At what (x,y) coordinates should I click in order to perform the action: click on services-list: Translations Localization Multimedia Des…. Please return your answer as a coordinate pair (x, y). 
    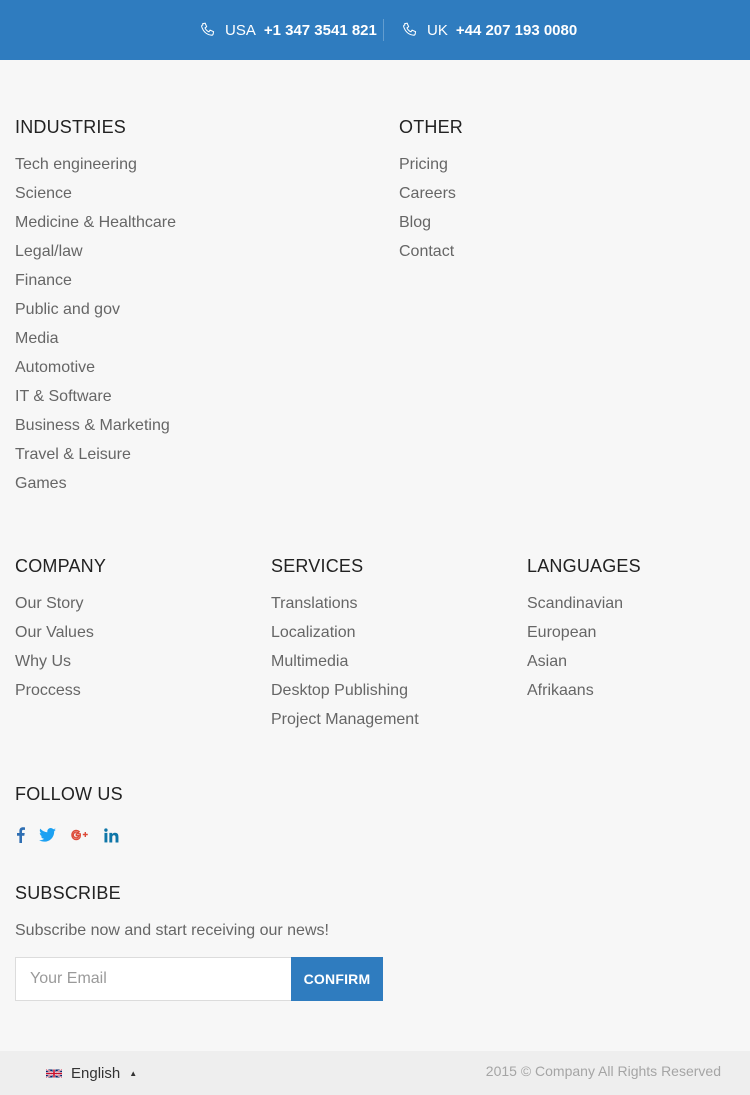
    Looking at the image, I should click on (345, 666).